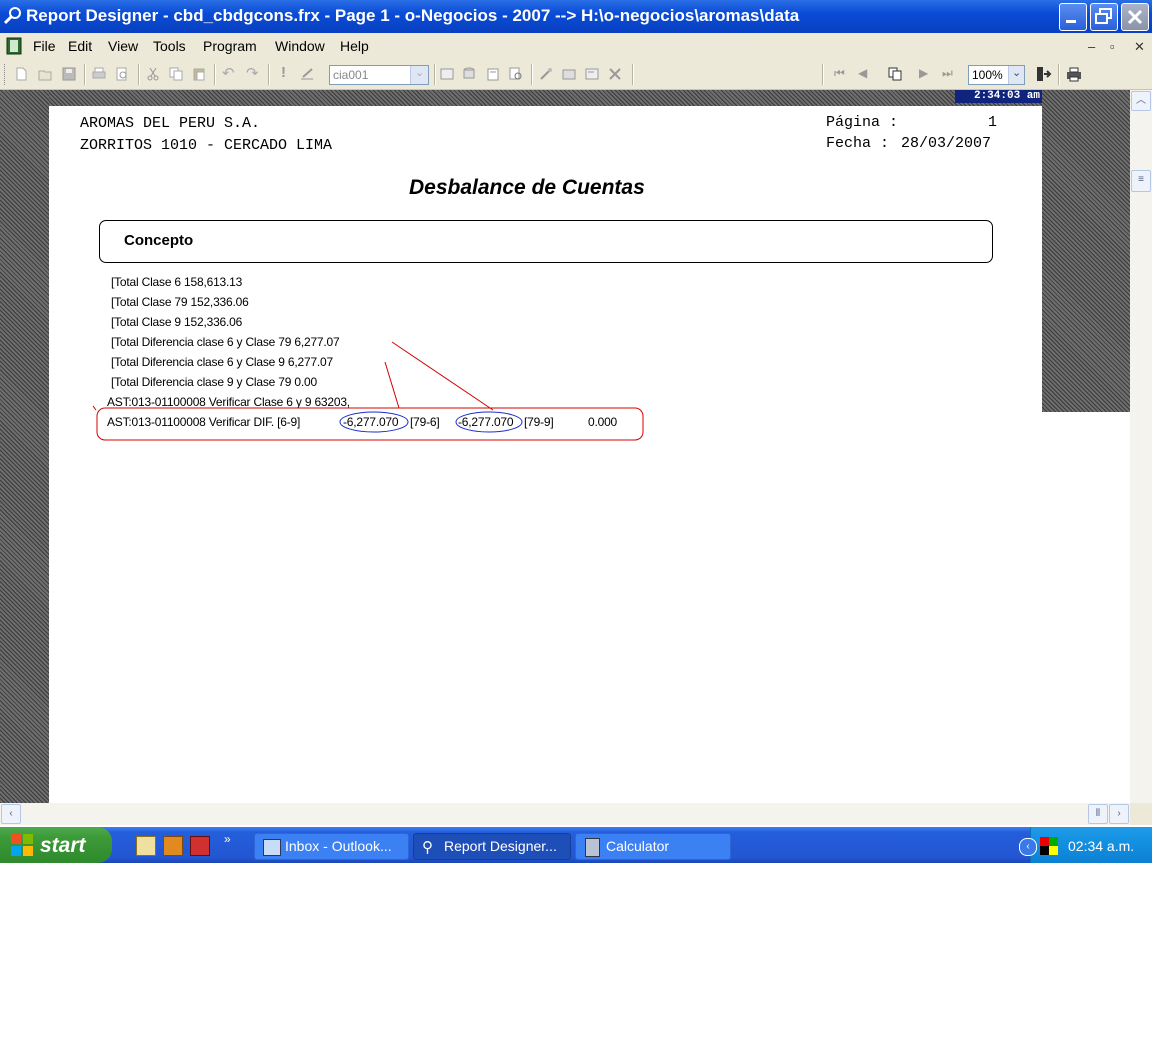 The width and height of the screenshot is (1152, 1041). Describe the element at coordinates (1101, 846) in the screenshot. I see `tray-clock: 02:34 a.m.` at that location.